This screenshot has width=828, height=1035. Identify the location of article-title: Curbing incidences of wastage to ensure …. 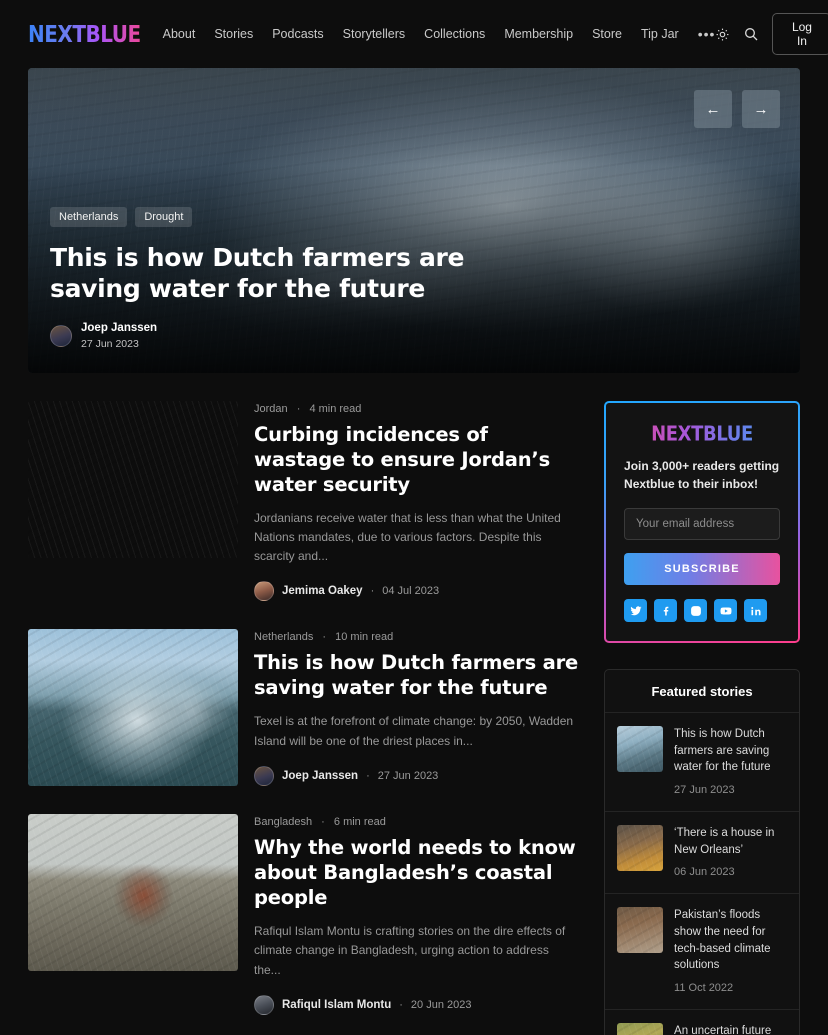
(416, 460).